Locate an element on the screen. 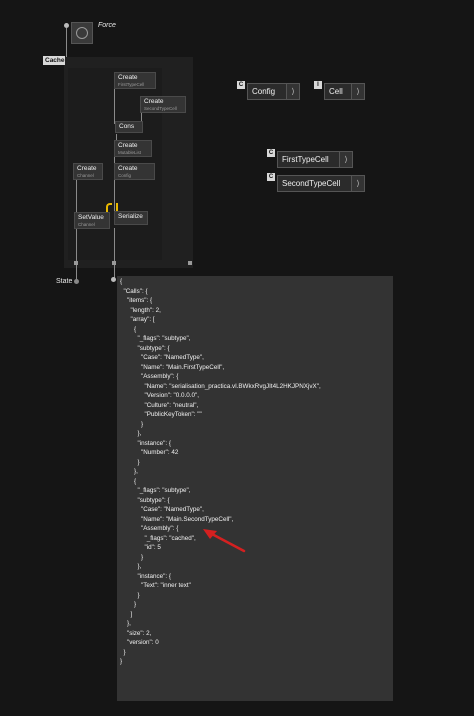 The width and height of the screenshot is (474, 716). json-line: ] is located at coordinates (126, 614).